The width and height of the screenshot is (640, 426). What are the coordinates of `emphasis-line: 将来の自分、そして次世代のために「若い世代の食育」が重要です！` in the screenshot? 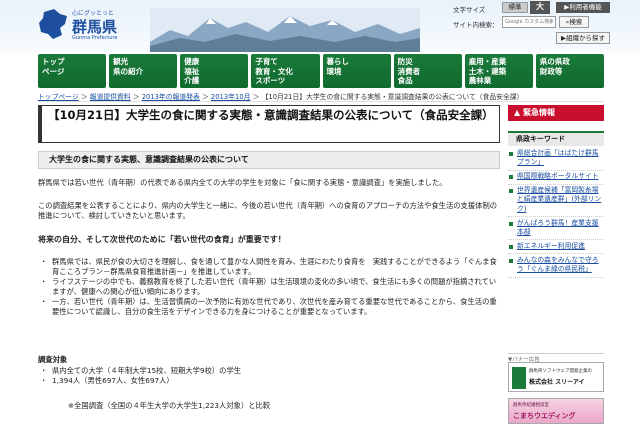 It's located at (162, 239).